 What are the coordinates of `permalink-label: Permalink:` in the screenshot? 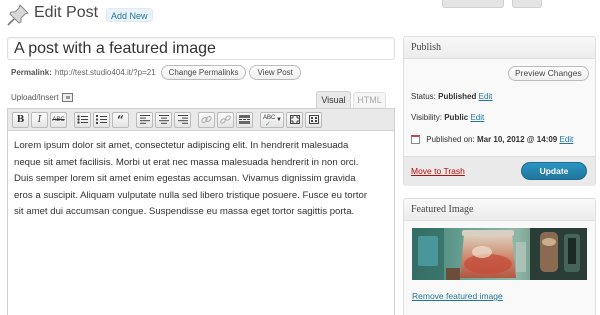 It's located at (31, 72).